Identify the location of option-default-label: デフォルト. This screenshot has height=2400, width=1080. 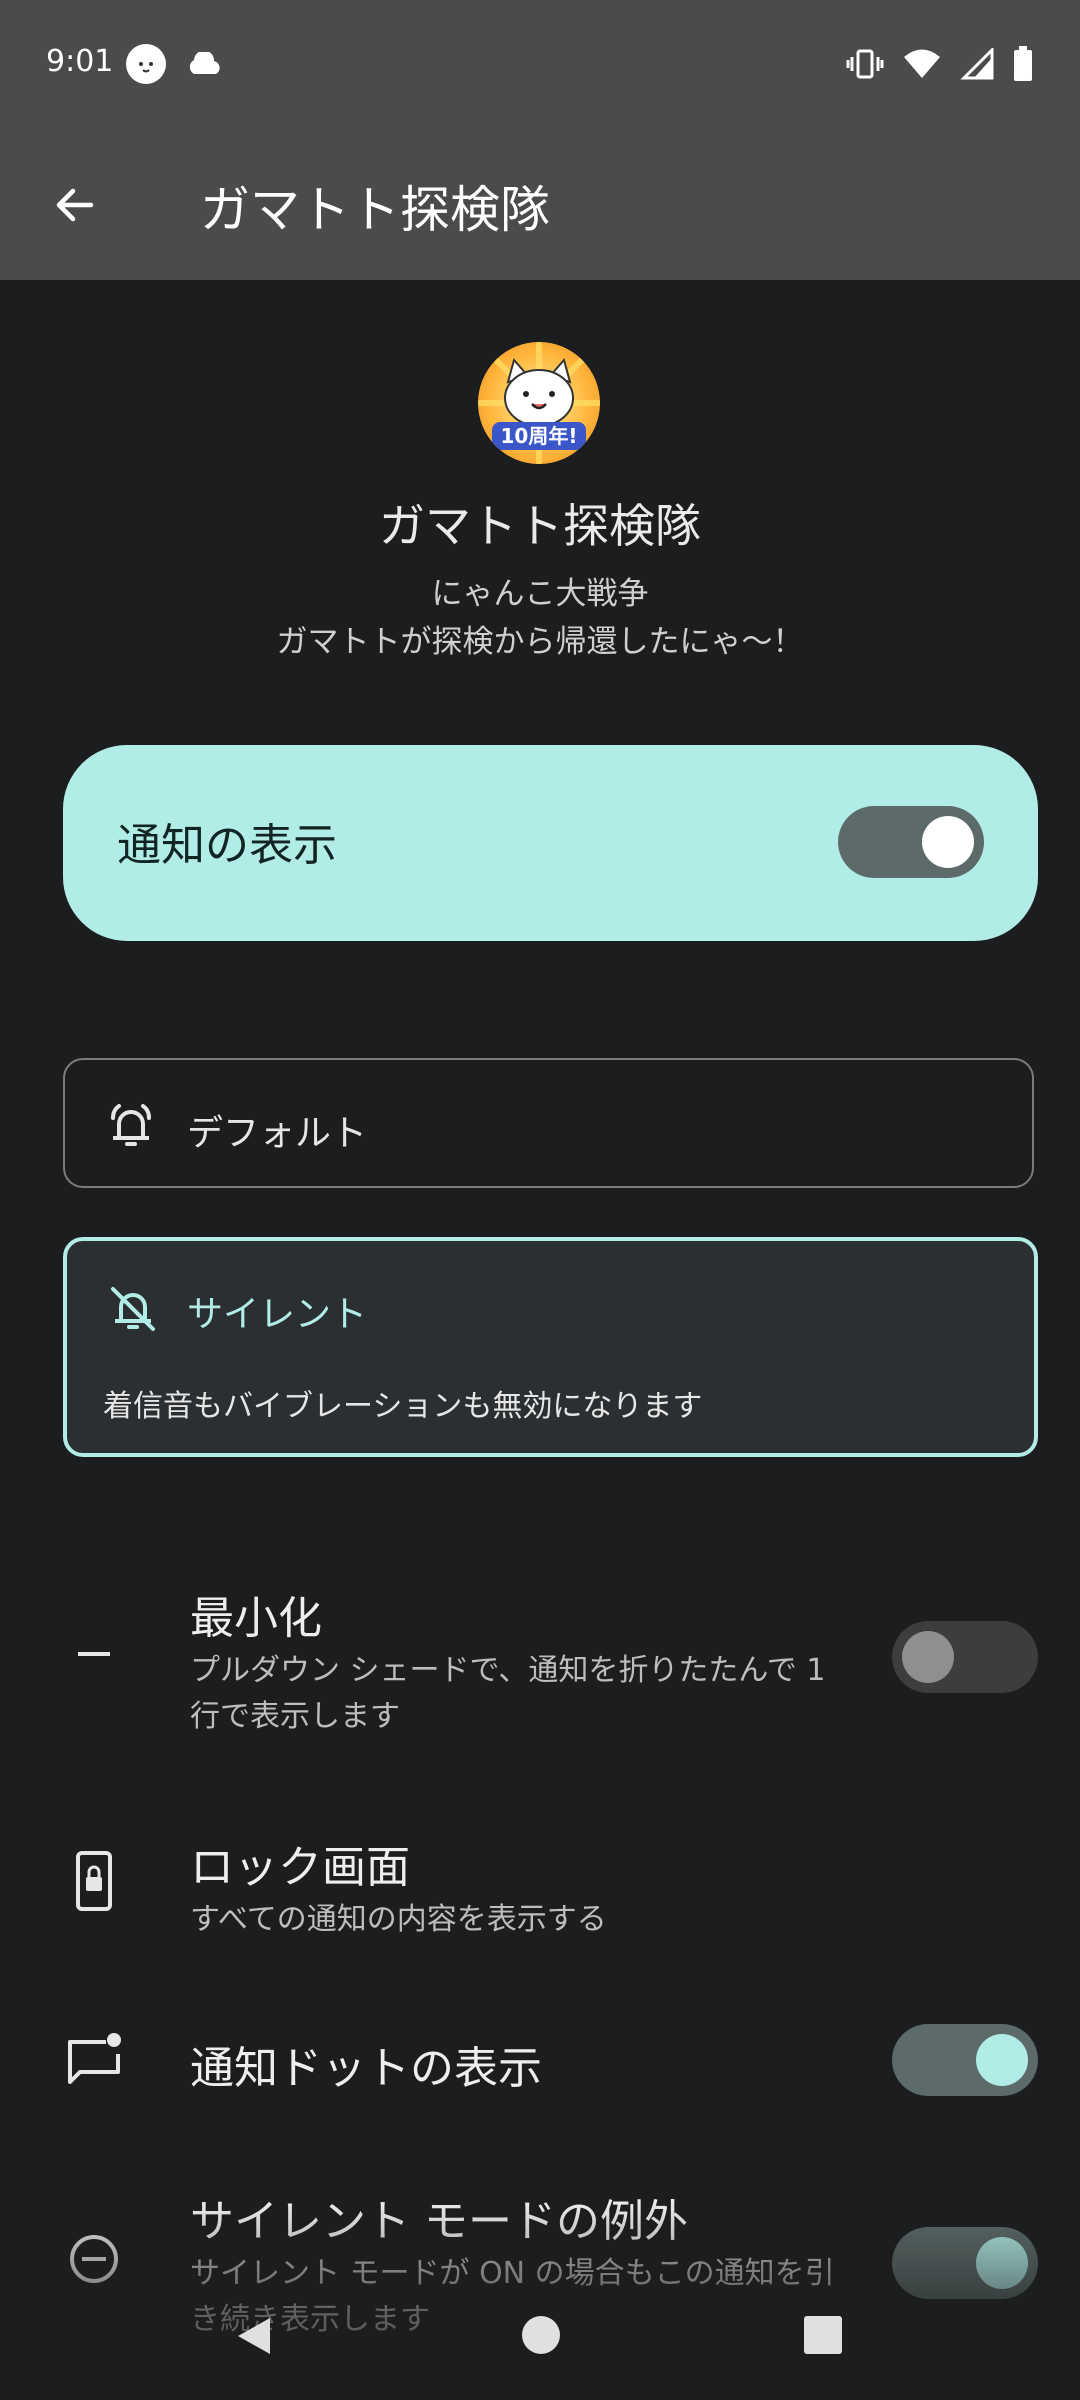
(277, 1133).